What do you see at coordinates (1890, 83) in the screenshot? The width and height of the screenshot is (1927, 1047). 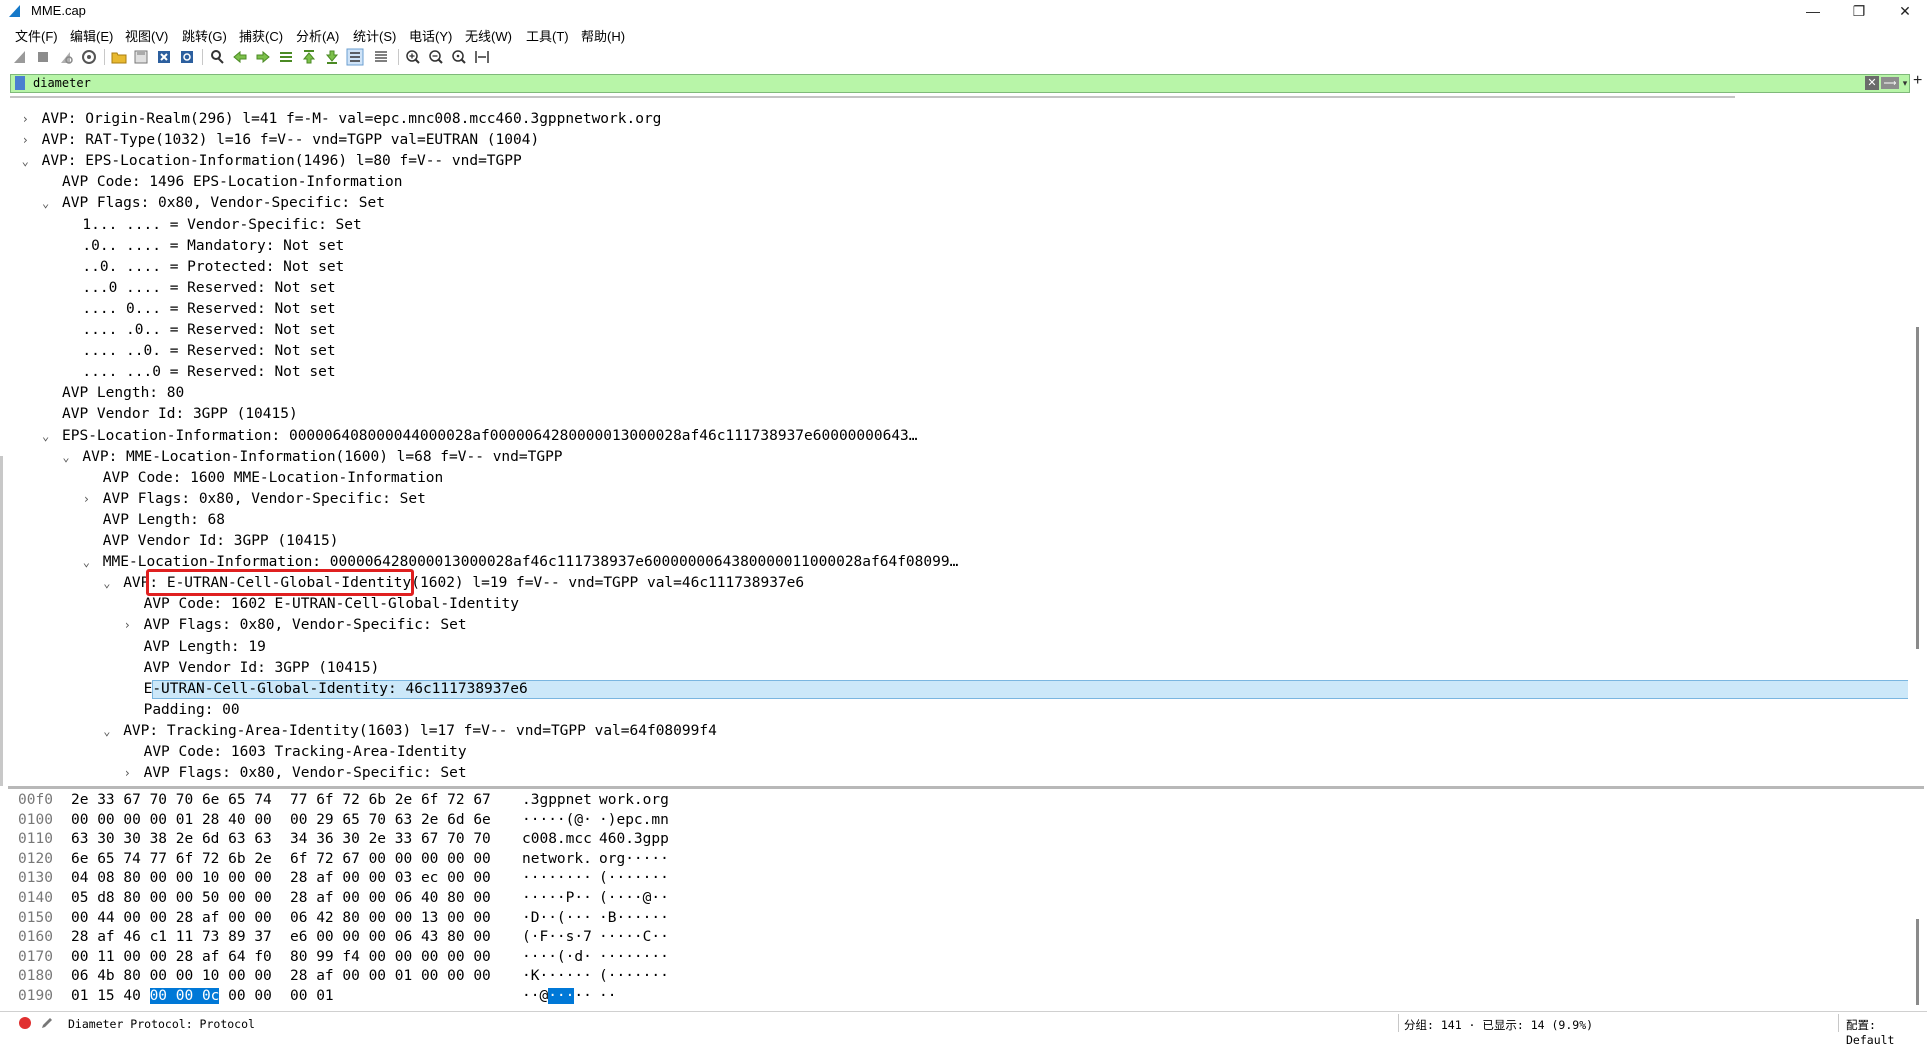 I see `apply-filter-icon: ⟶` at bounding box center [1890, 83].